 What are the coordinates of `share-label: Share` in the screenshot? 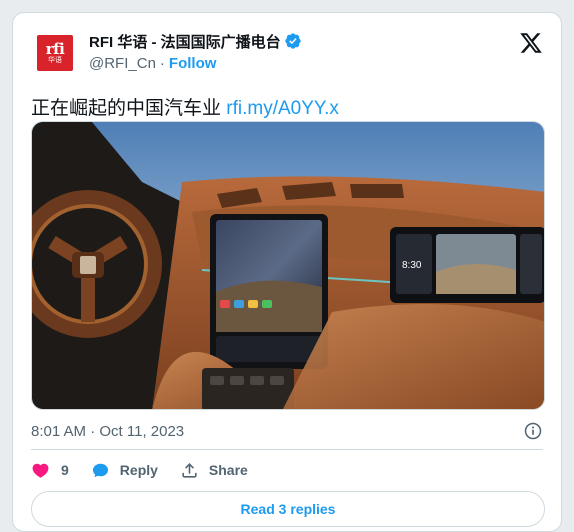 It's located at (228, 470).